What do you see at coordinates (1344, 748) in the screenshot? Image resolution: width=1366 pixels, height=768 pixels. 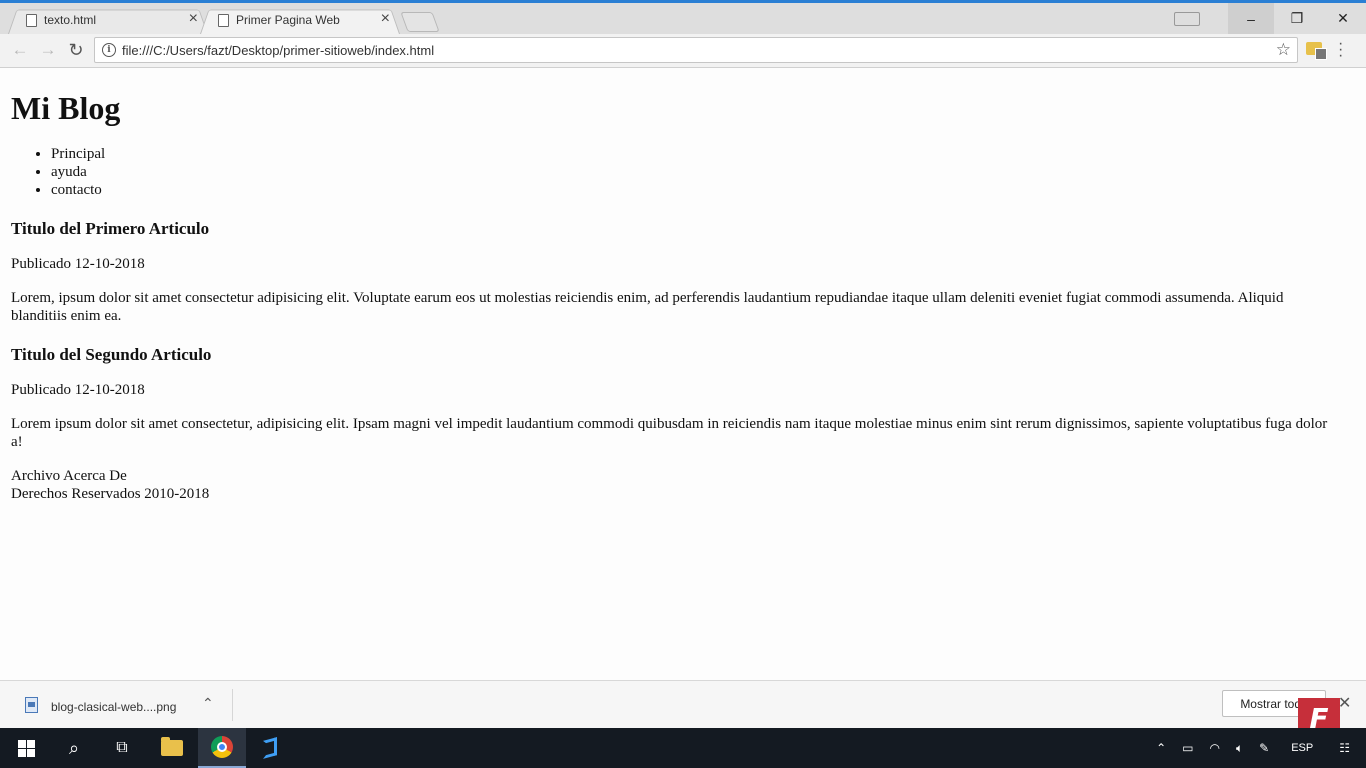 I see `notifications-icon: ☷` at bounding box center [1344, 748].